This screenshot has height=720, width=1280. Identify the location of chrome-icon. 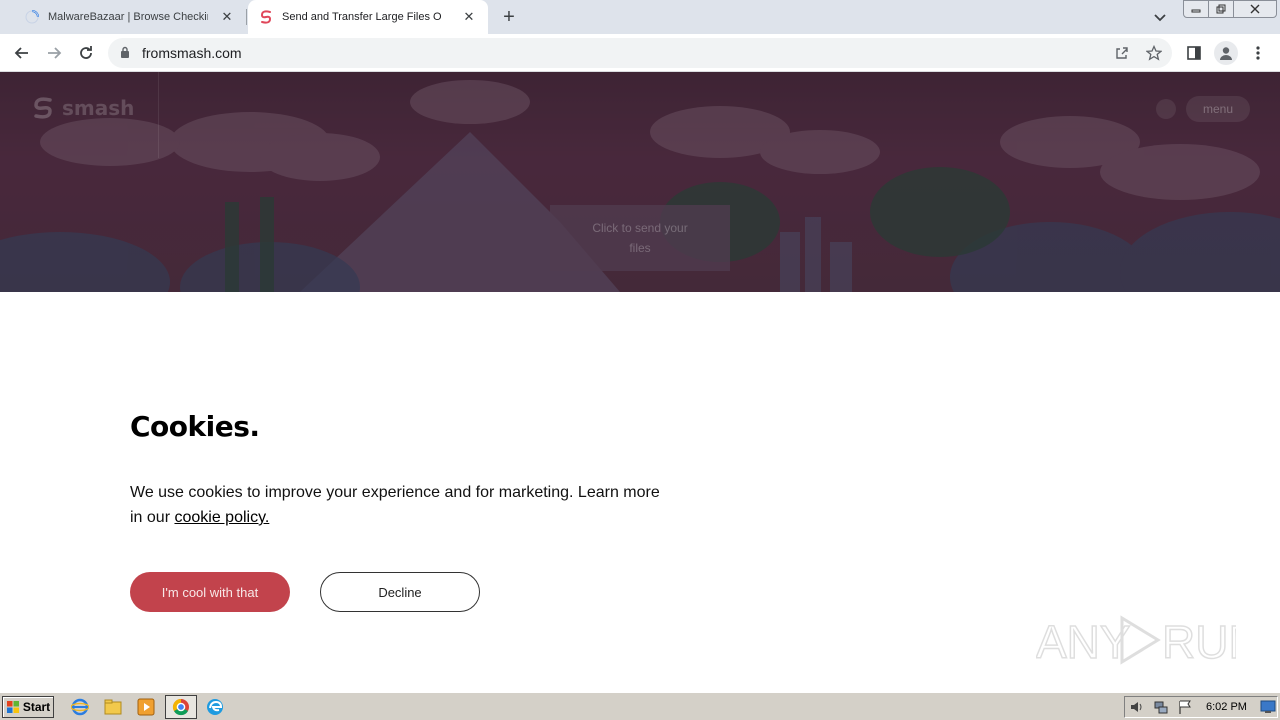
(181, 707).